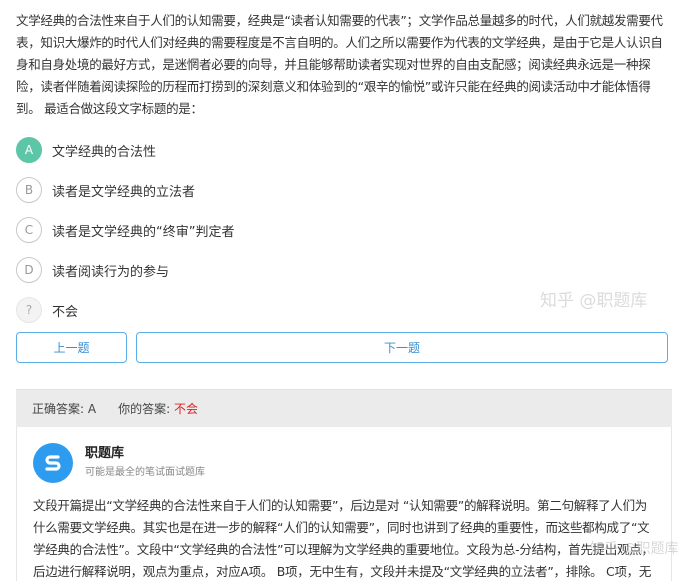 The image size is (687, 581). I want to click on correct-answer-label: 正确答案: A, so click(64, 409).